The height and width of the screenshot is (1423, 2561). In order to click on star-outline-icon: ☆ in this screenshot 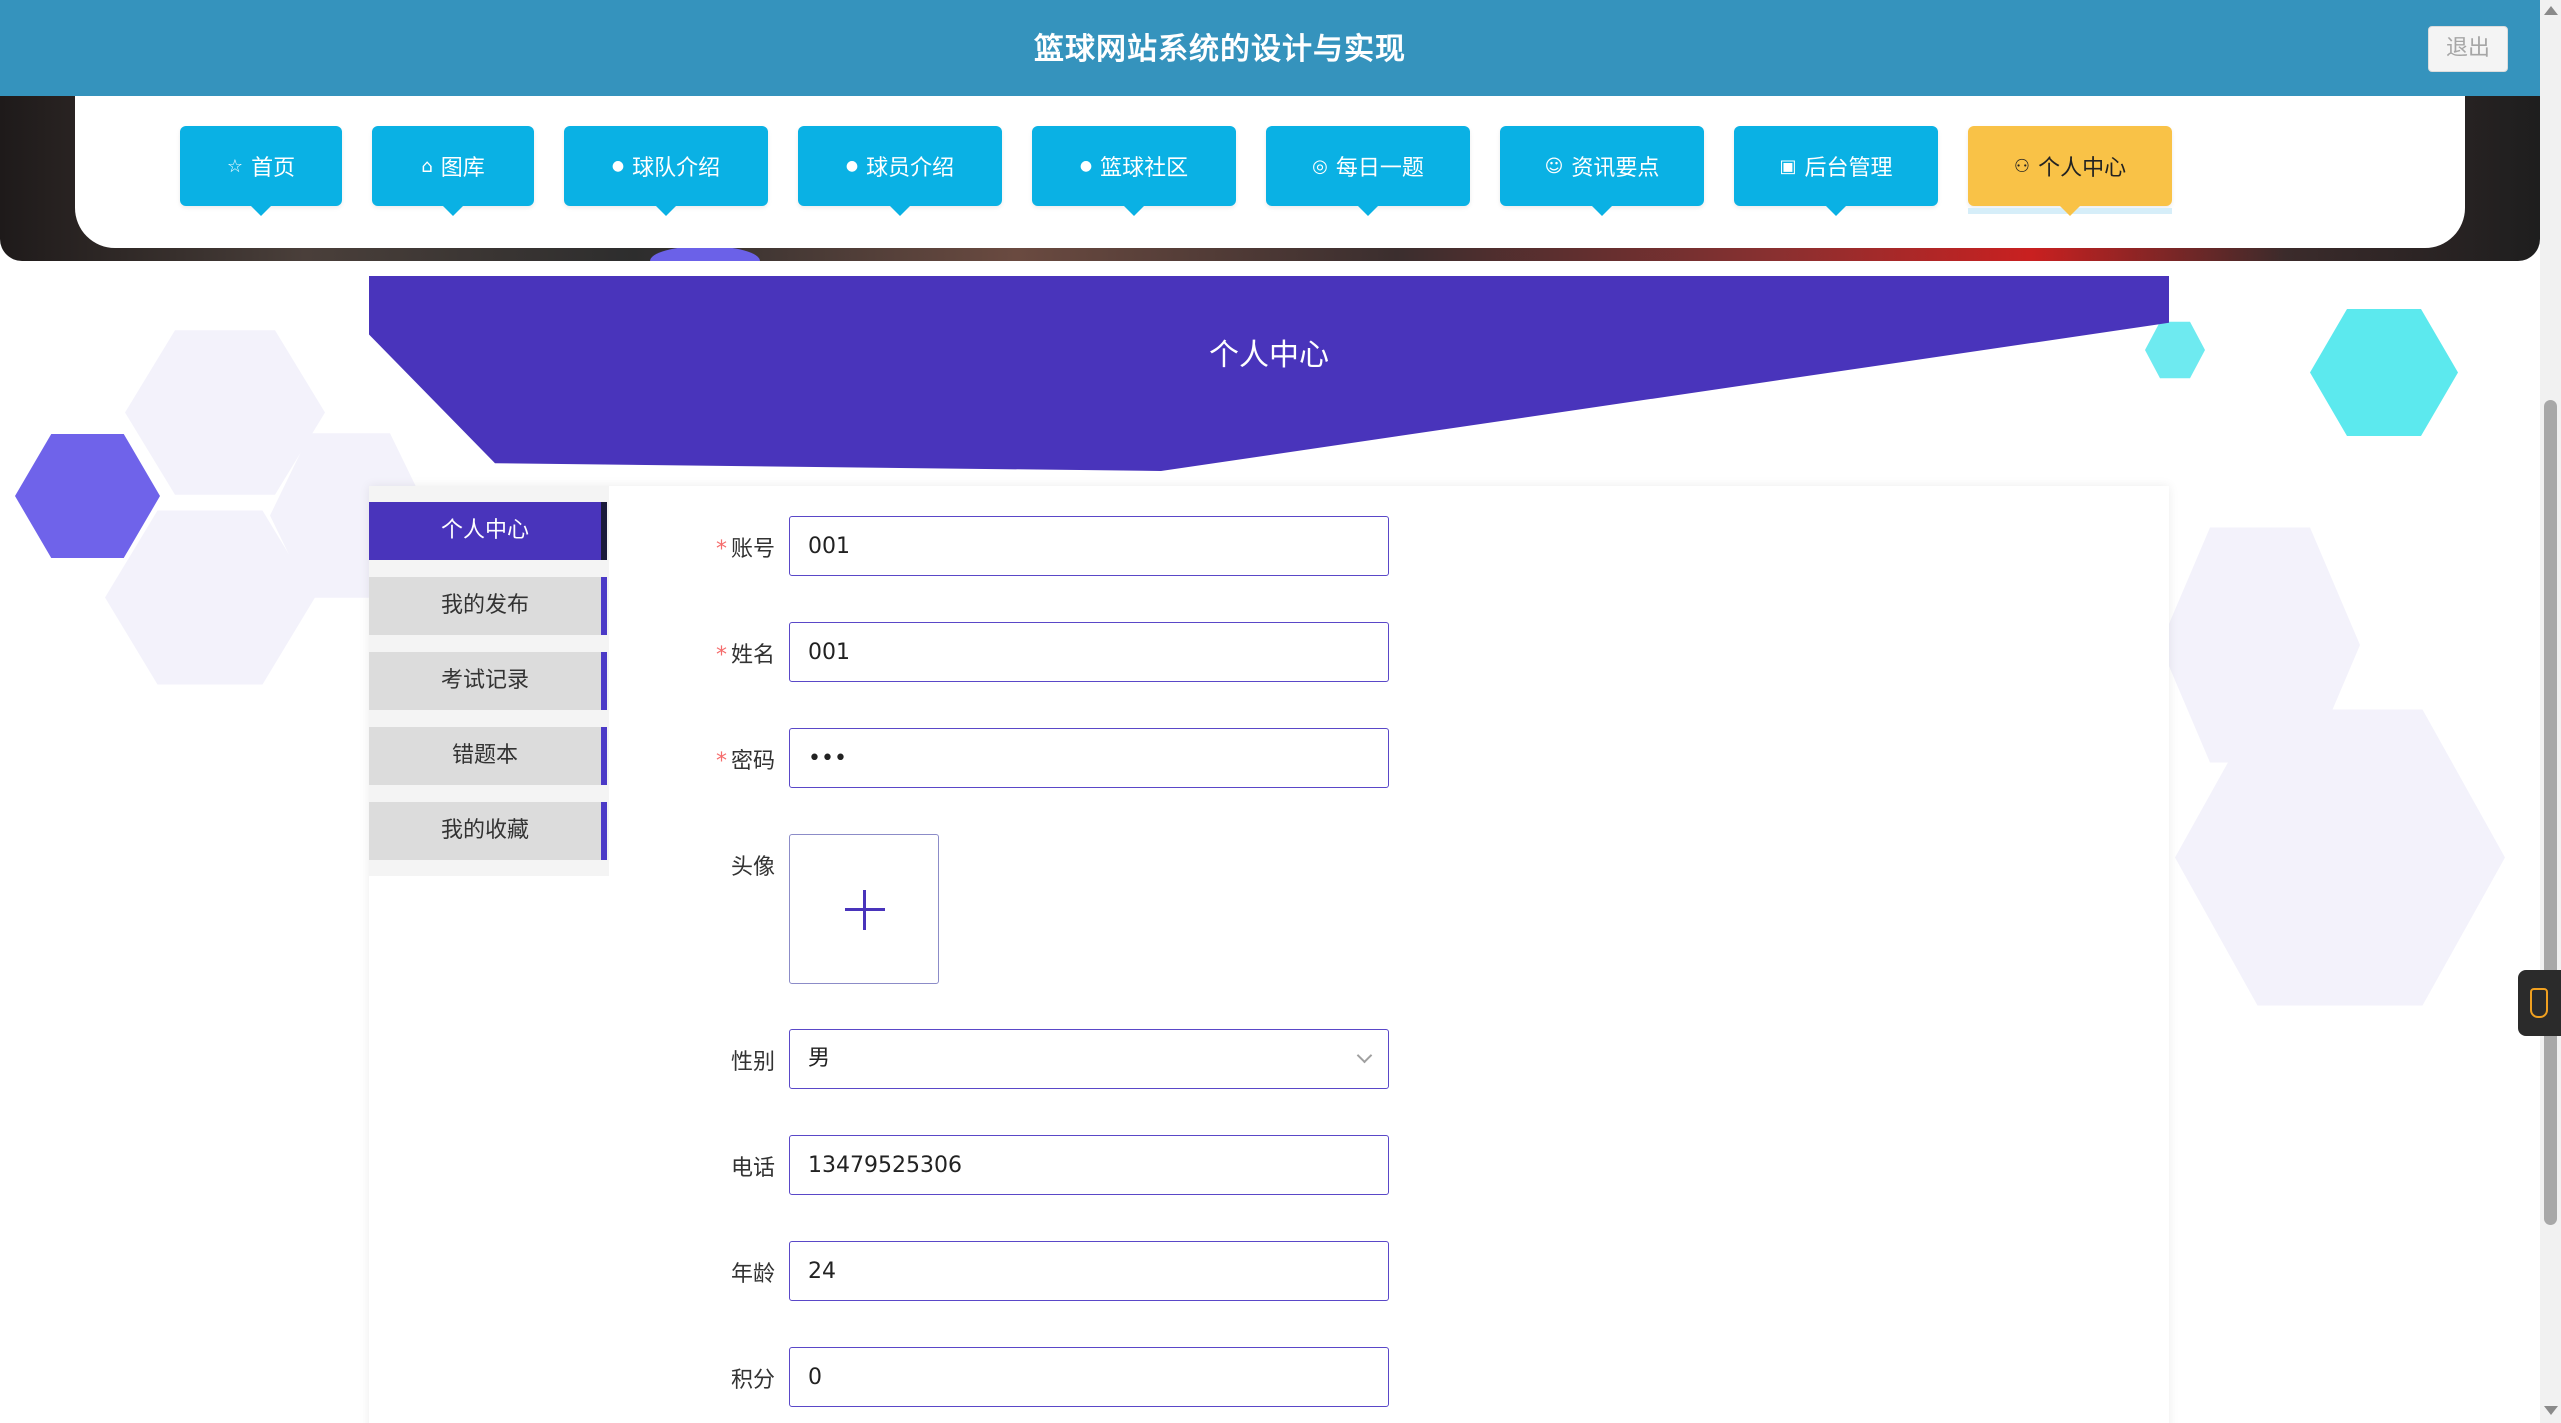, I will do `click(235, 166)`.